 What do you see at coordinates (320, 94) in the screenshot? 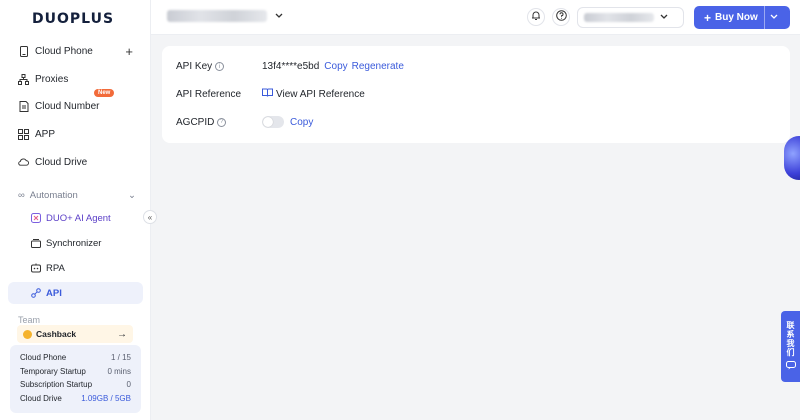
I see `view-api-reference-label: View API Reference` at bounding box center [320, 94].